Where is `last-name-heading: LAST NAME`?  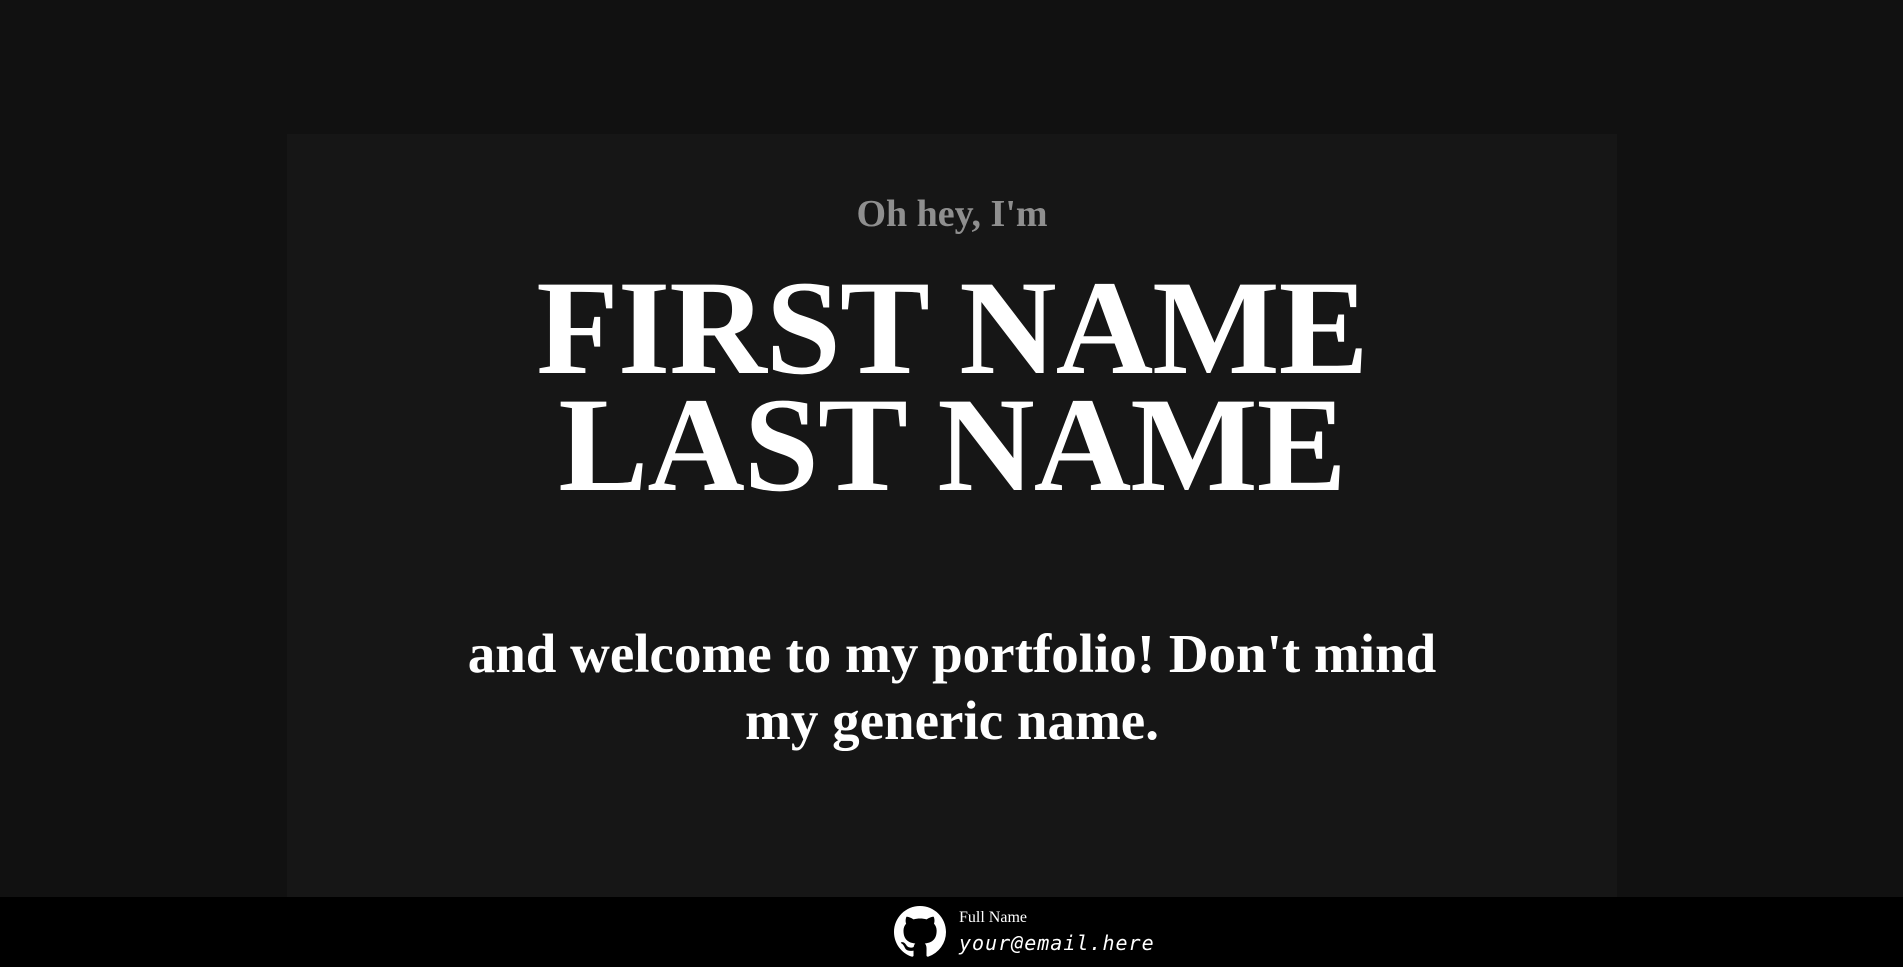
last-name-heading: LAST NAME is located at coordinates (952, 445).